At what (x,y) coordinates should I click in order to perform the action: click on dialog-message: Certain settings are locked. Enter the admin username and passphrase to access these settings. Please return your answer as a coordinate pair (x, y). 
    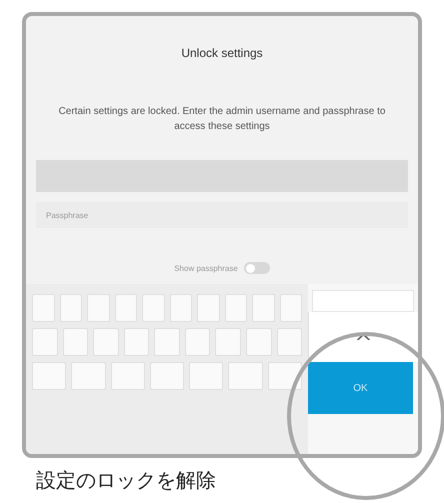
    Looking at the image, I should click on (222, 119).